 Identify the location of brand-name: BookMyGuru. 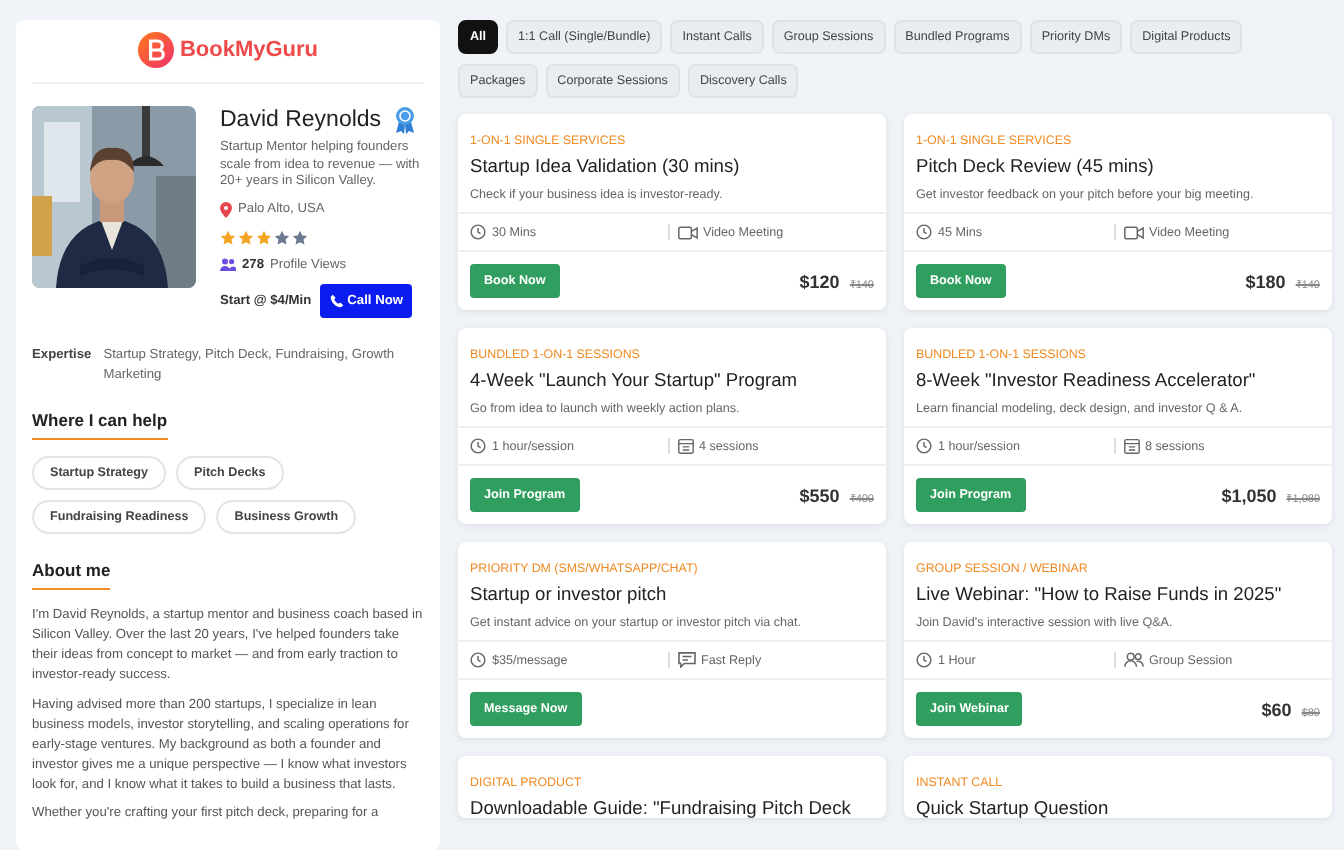
(249, 50).